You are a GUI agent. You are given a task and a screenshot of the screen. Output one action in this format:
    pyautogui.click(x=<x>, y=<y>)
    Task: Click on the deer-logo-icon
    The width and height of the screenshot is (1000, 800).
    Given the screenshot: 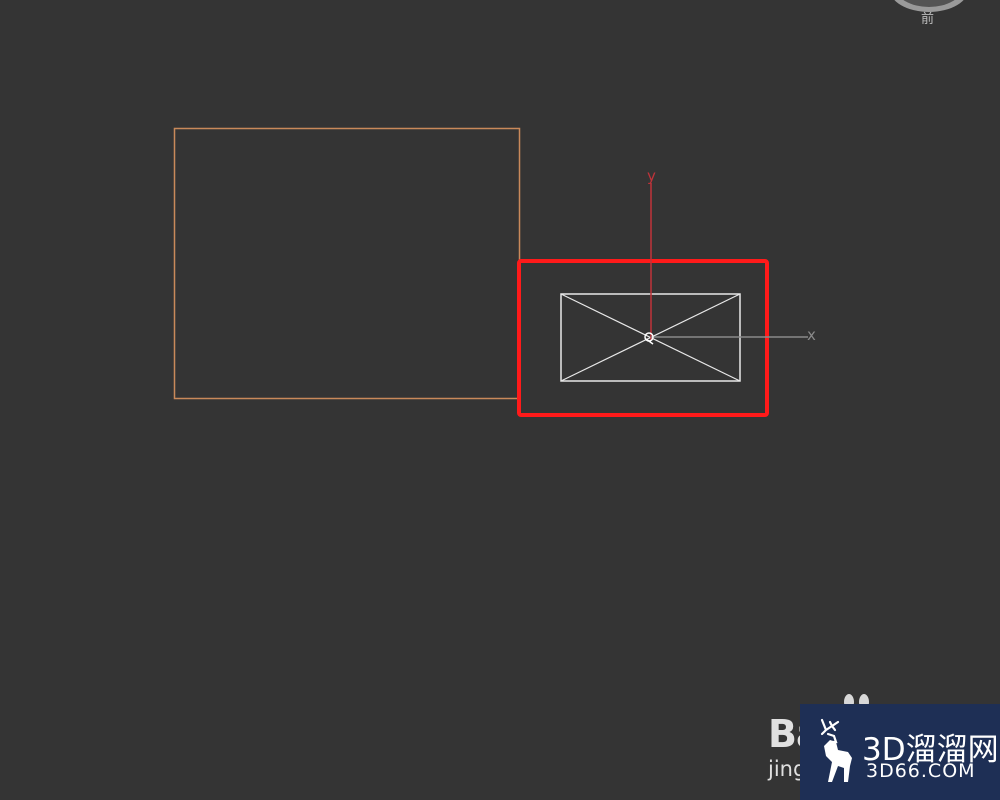 What is the action you would take?
    pyautogui.click(x=836, y=750)
    